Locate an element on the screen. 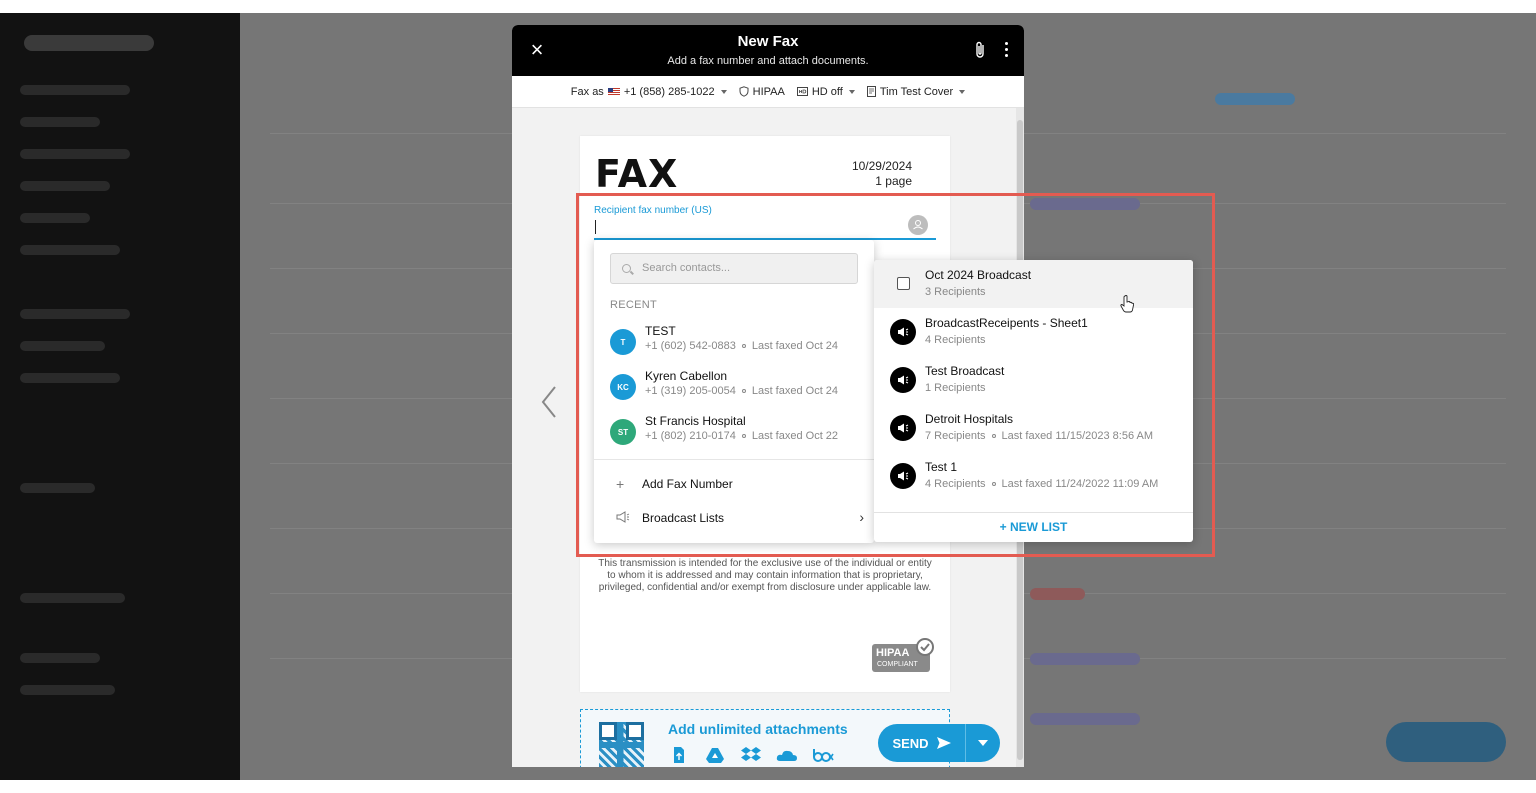 This screenshot has height=793, width=1536. background-fab is located at coordinates (1446, 742).